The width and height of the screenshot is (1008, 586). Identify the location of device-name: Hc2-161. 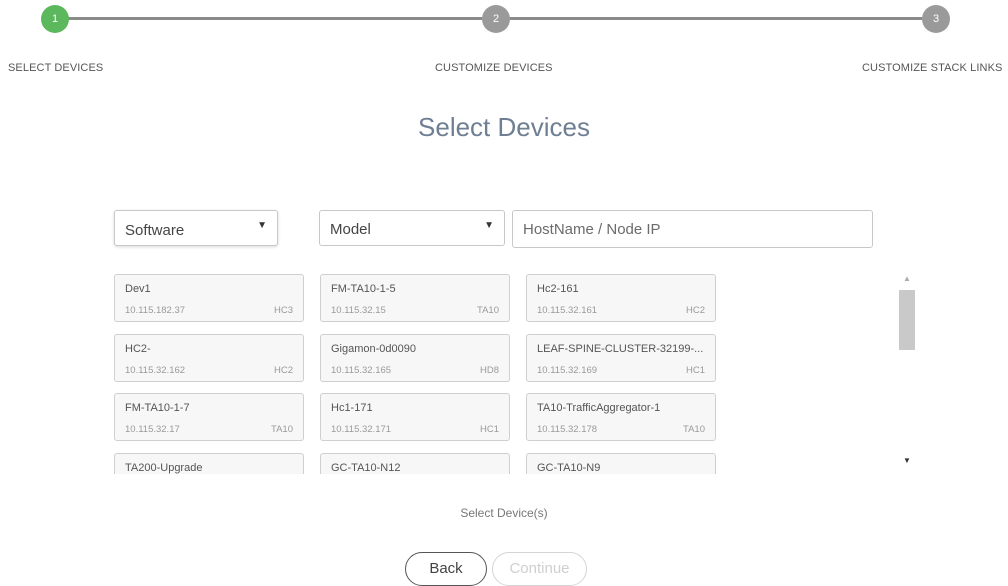
(558, 289).